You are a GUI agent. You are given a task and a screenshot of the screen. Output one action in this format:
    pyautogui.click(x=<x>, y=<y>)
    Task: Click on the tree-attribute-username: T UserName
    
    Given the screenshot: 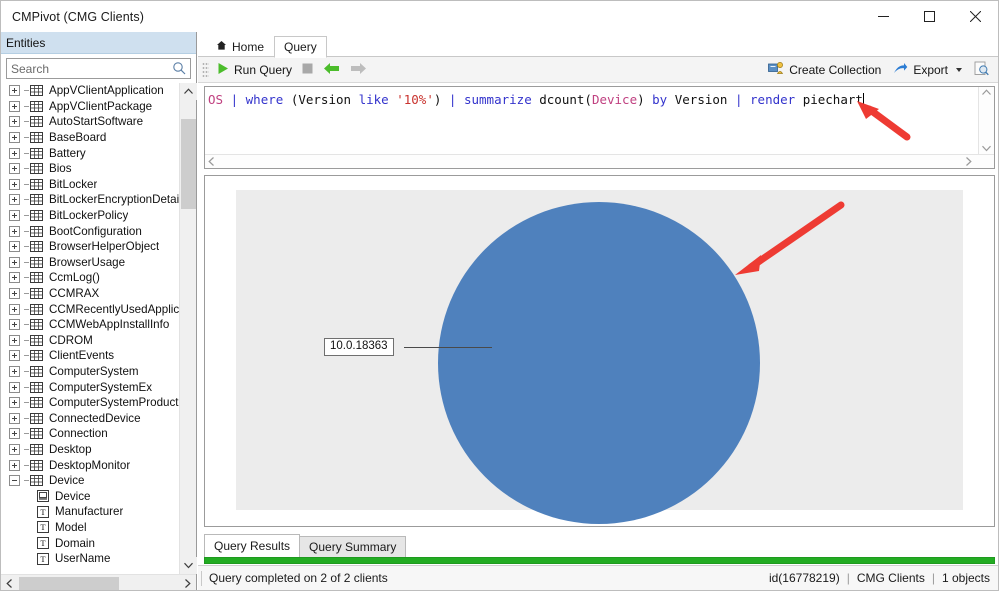 What is the action you would take?
    pyautogui.click(x=90, y=559)
    